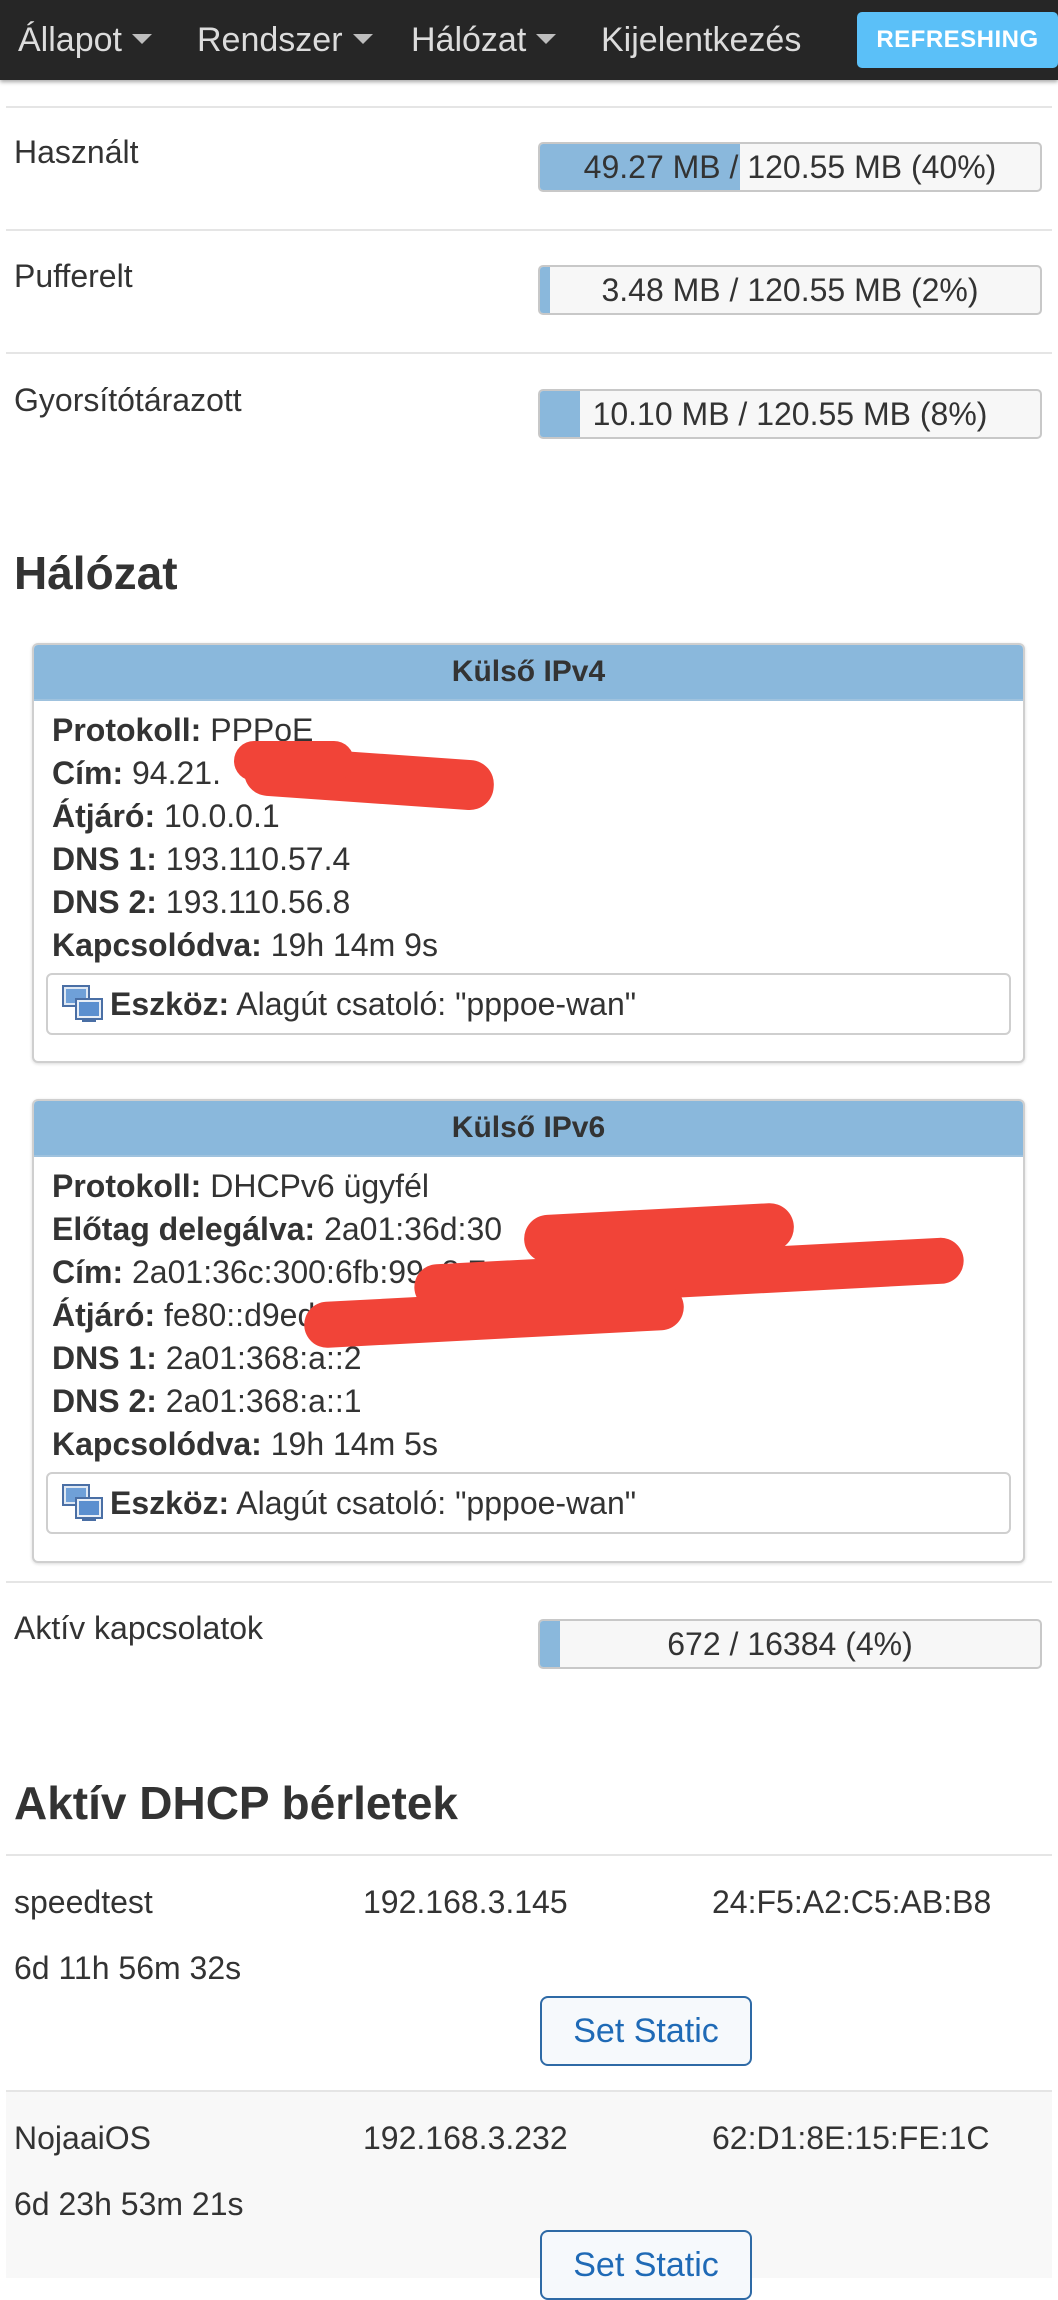 This screenshot has height=2300, width=1058. I want to click on ipv4-address: Cím: 94.21., so click(136, 773).